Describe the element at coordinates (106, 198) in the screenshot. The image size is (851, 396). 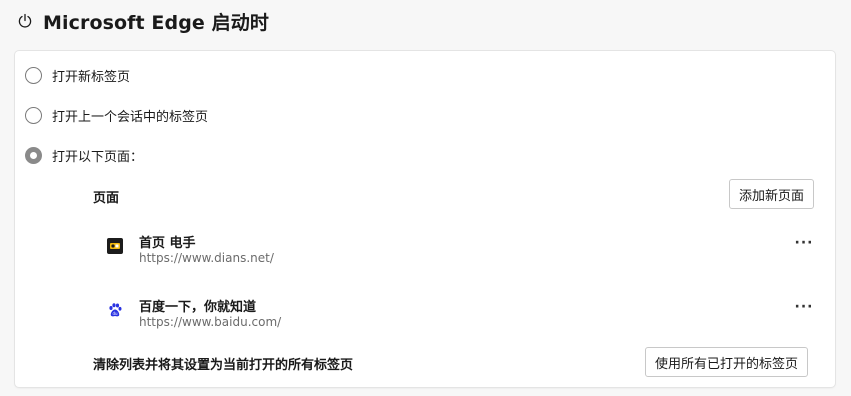
I see `pages-section-label: 页面` at that location.